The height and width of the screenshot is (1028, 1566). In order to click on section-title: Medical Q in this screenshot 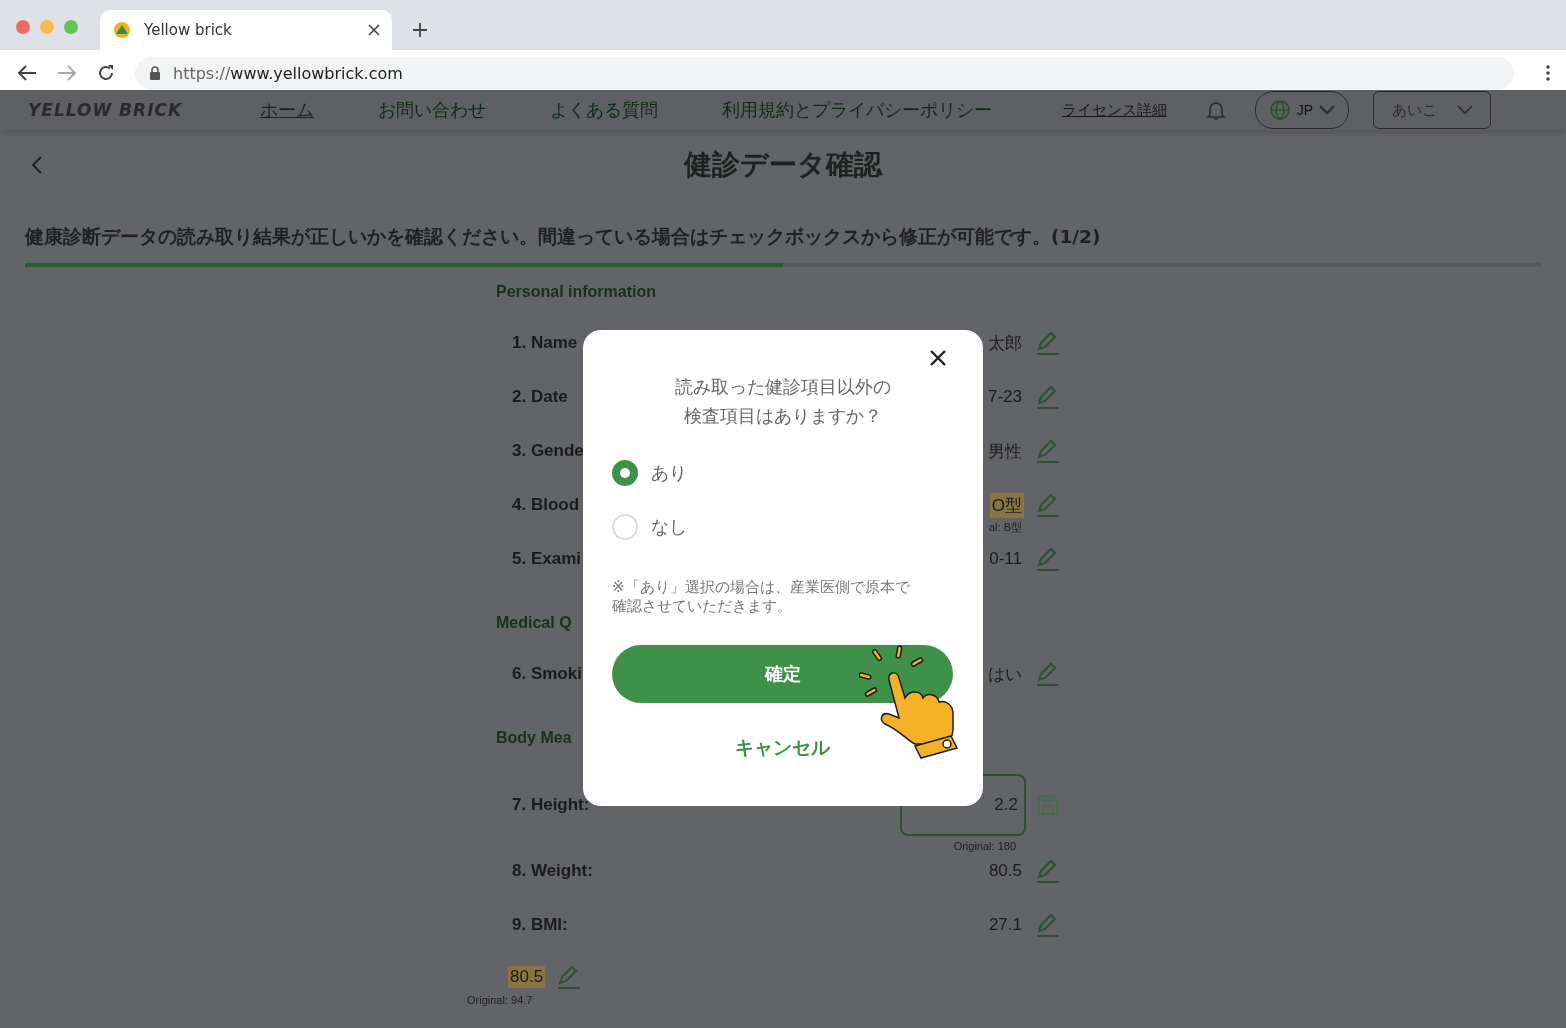, I will do `click(534, 623)`.